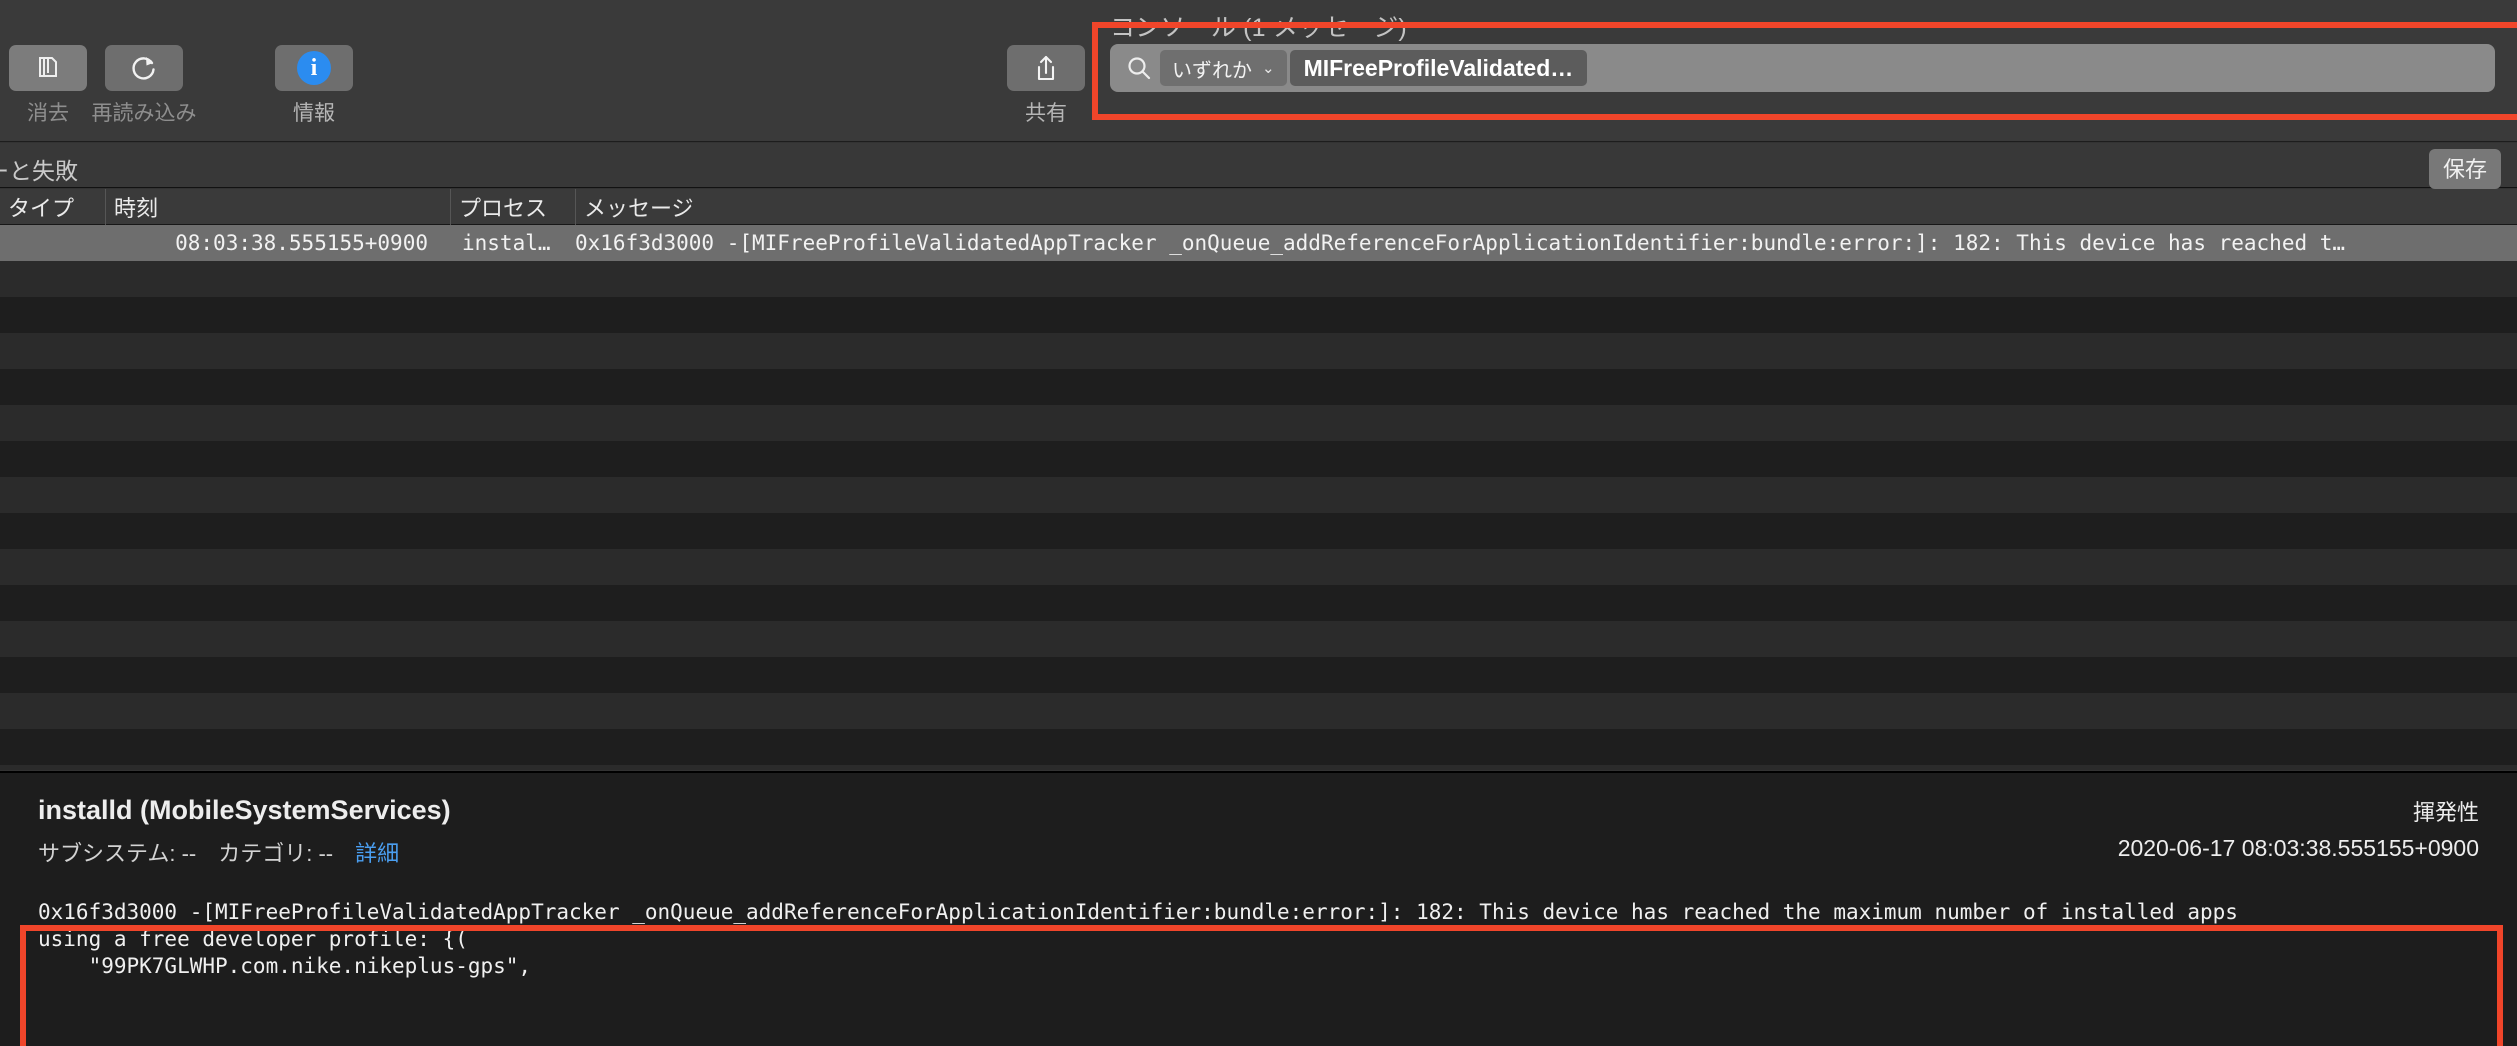  Describe the element at coordinates (1258, 166) in the screenshot. I see `filter-bar: ーと失敗 保存` at that location.